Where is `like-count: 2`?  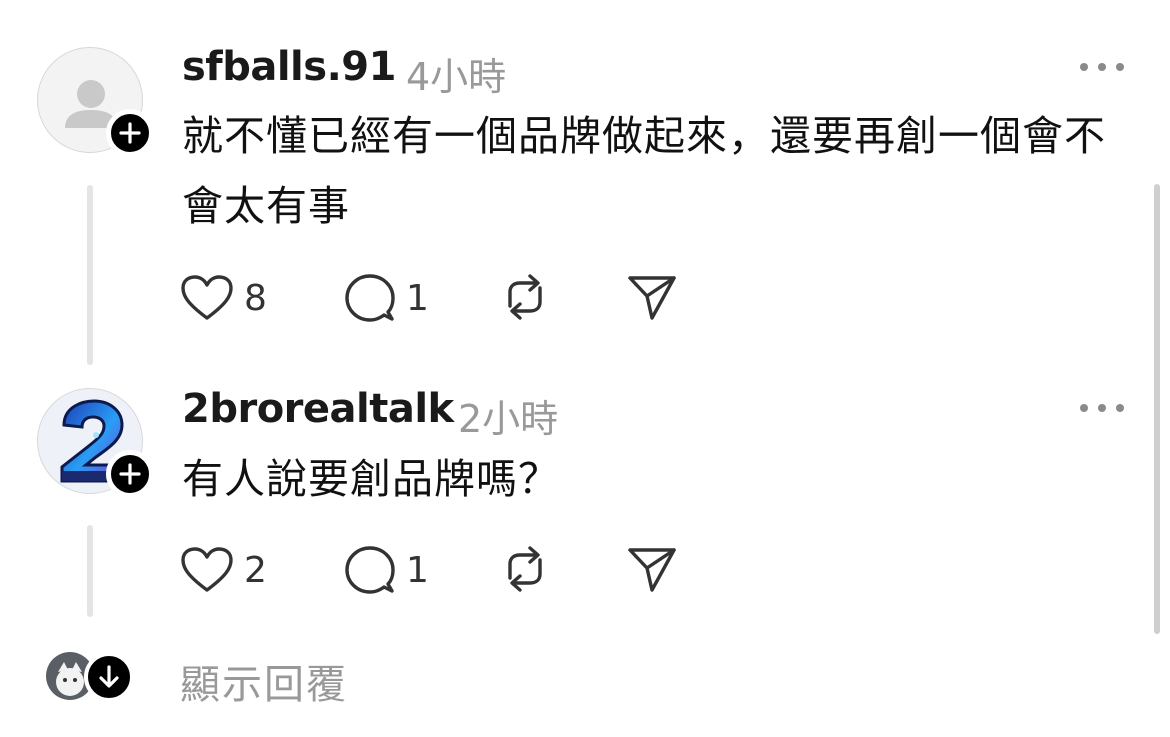
like-count: 2 is located at coordinates (255, 570).